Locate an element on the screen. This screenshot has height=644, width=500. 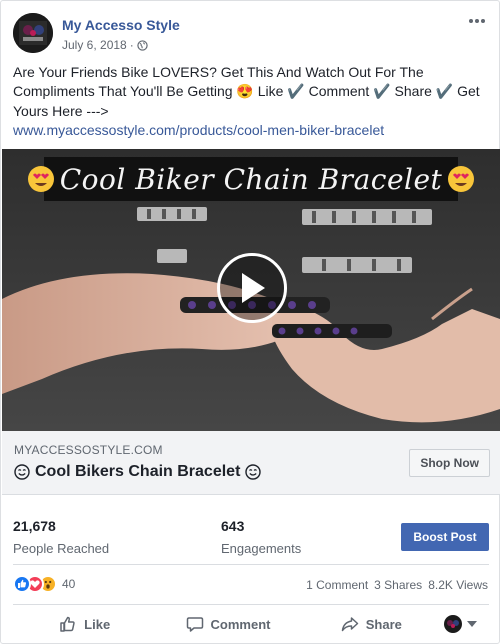
engagements-stat: 643 Engagements is located at coordinates (261, 537).